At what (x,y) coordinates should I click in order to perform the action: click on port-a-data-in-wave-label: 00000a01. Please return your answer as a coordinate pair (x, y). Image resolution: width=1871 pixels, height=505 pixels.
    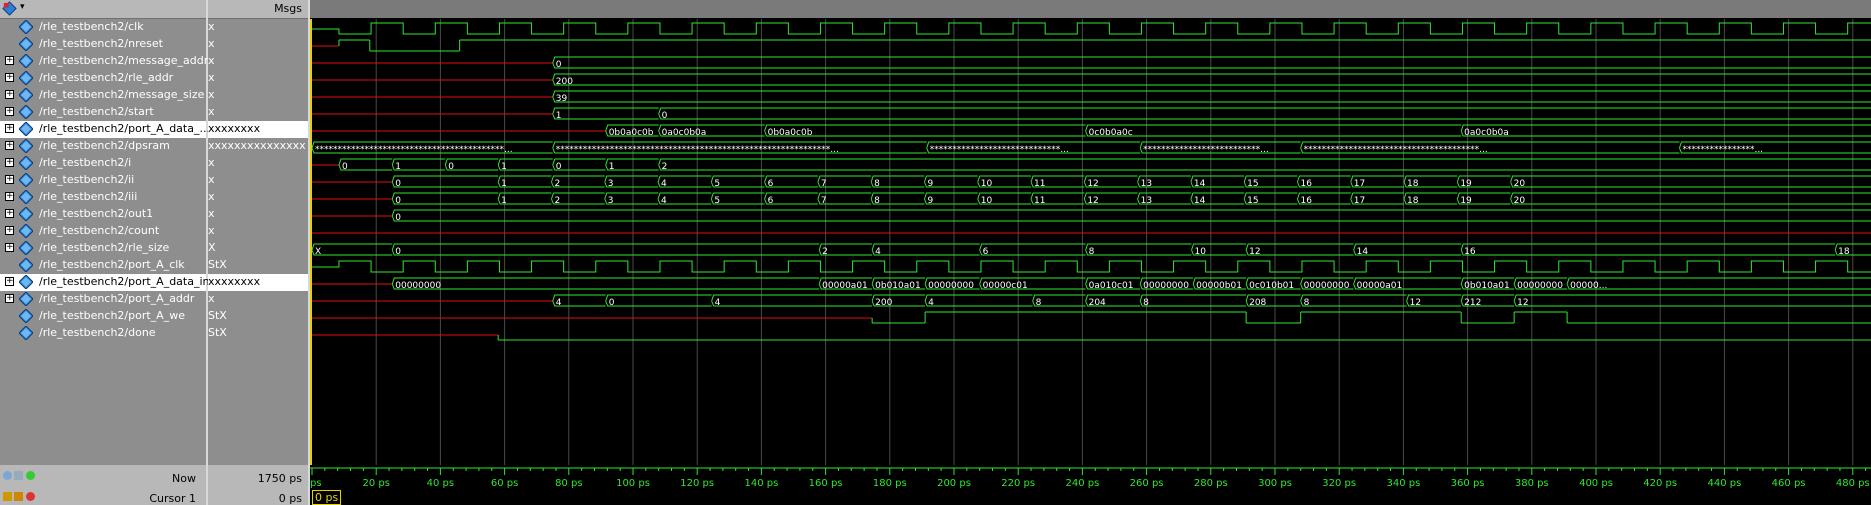
    Looking at the image, I should click on (1380, 286).